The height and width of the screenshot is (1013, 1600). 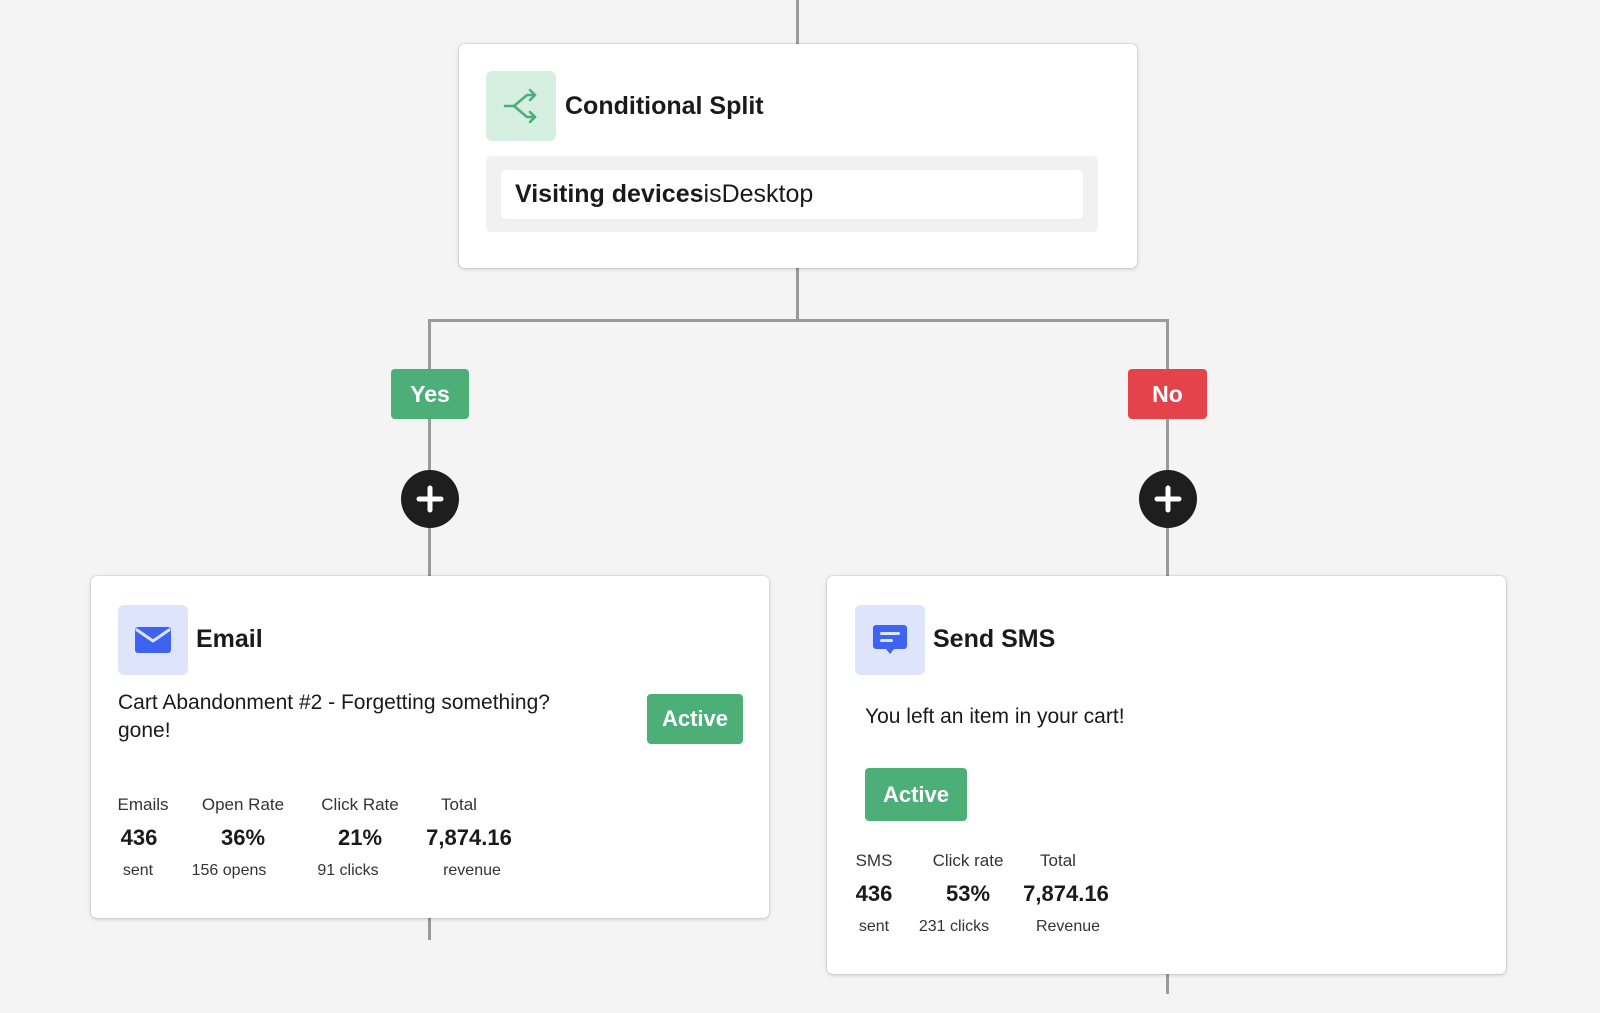 What do you see at coordinates (874, 860) in the screenshot?
I see `stat-label: SMS` at bounding box center [874, 860].